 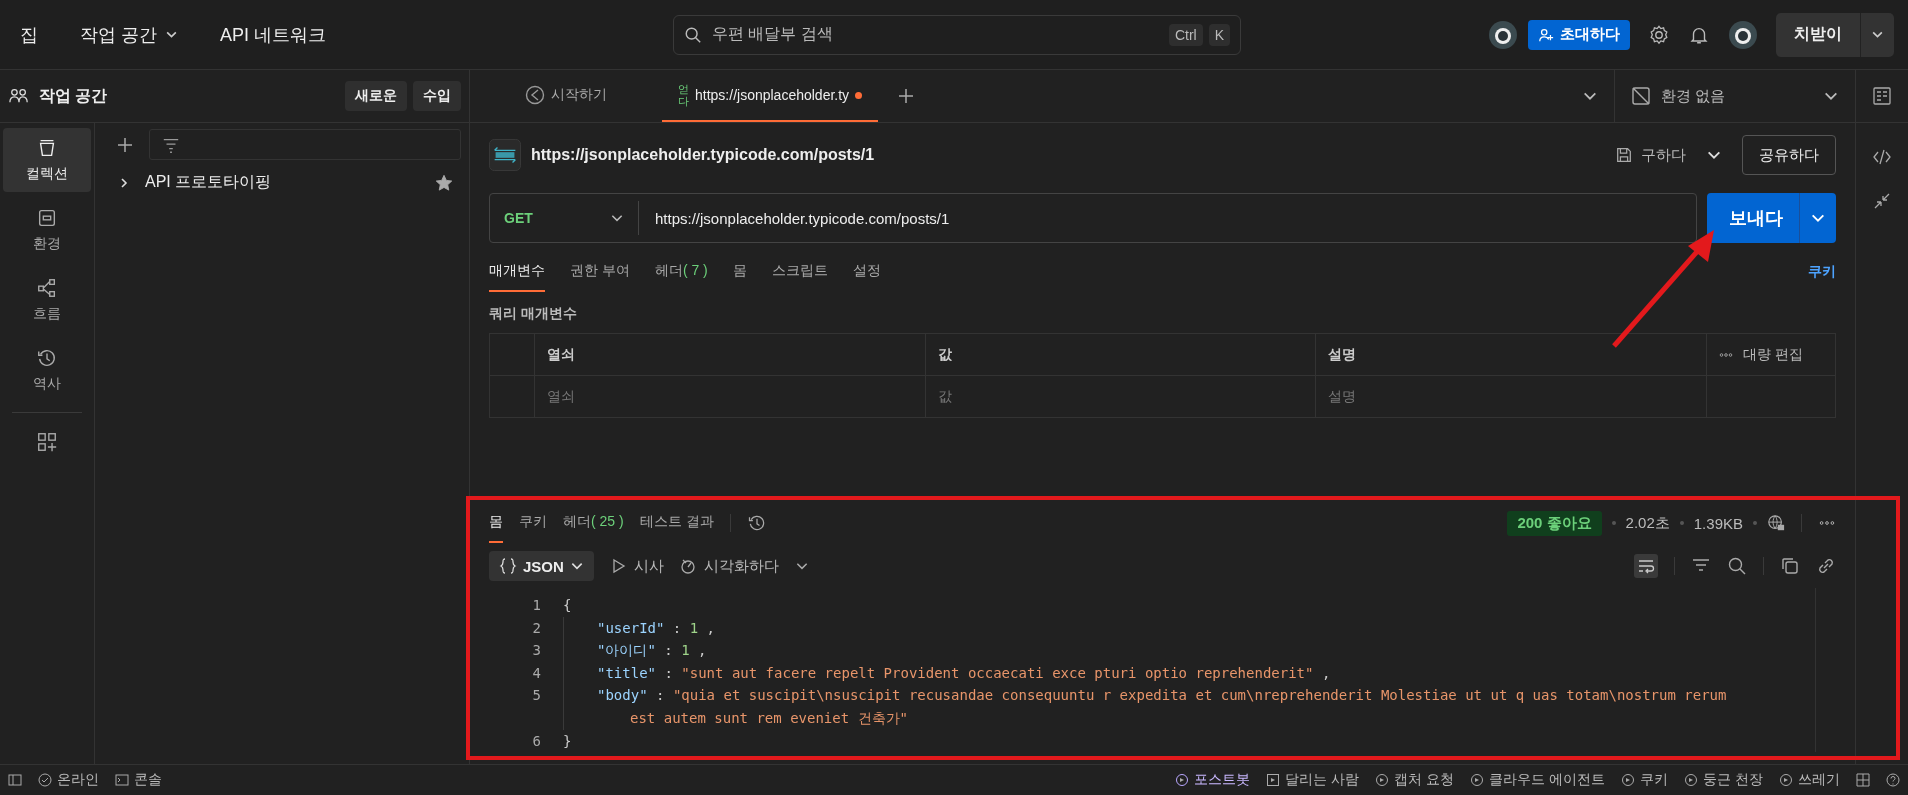 I want to click on link-icon, so click(x=1826, y=566).